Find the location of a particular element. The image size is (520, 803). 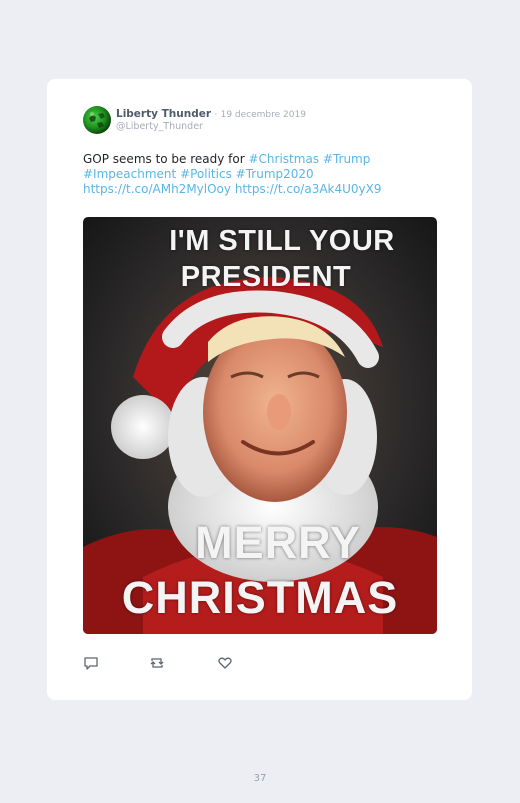

retweet-icon is located at coordinates (157, 663).